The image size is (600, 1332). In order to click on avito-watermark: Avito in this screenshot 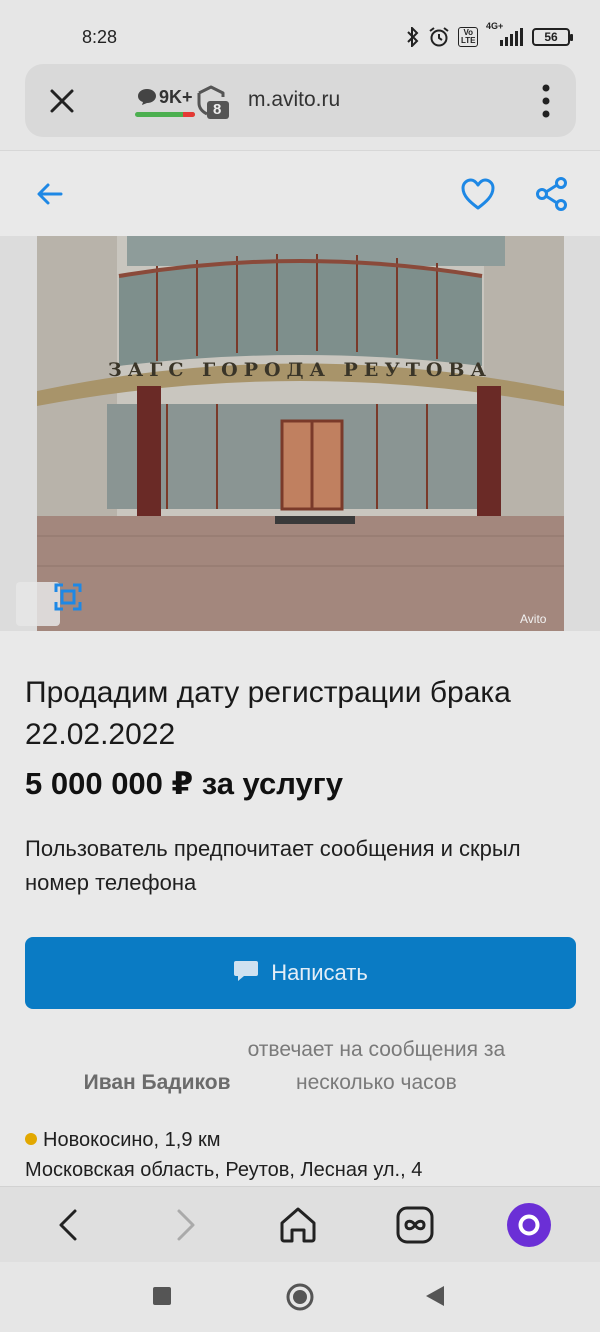, I will do `click(533, 619)`.